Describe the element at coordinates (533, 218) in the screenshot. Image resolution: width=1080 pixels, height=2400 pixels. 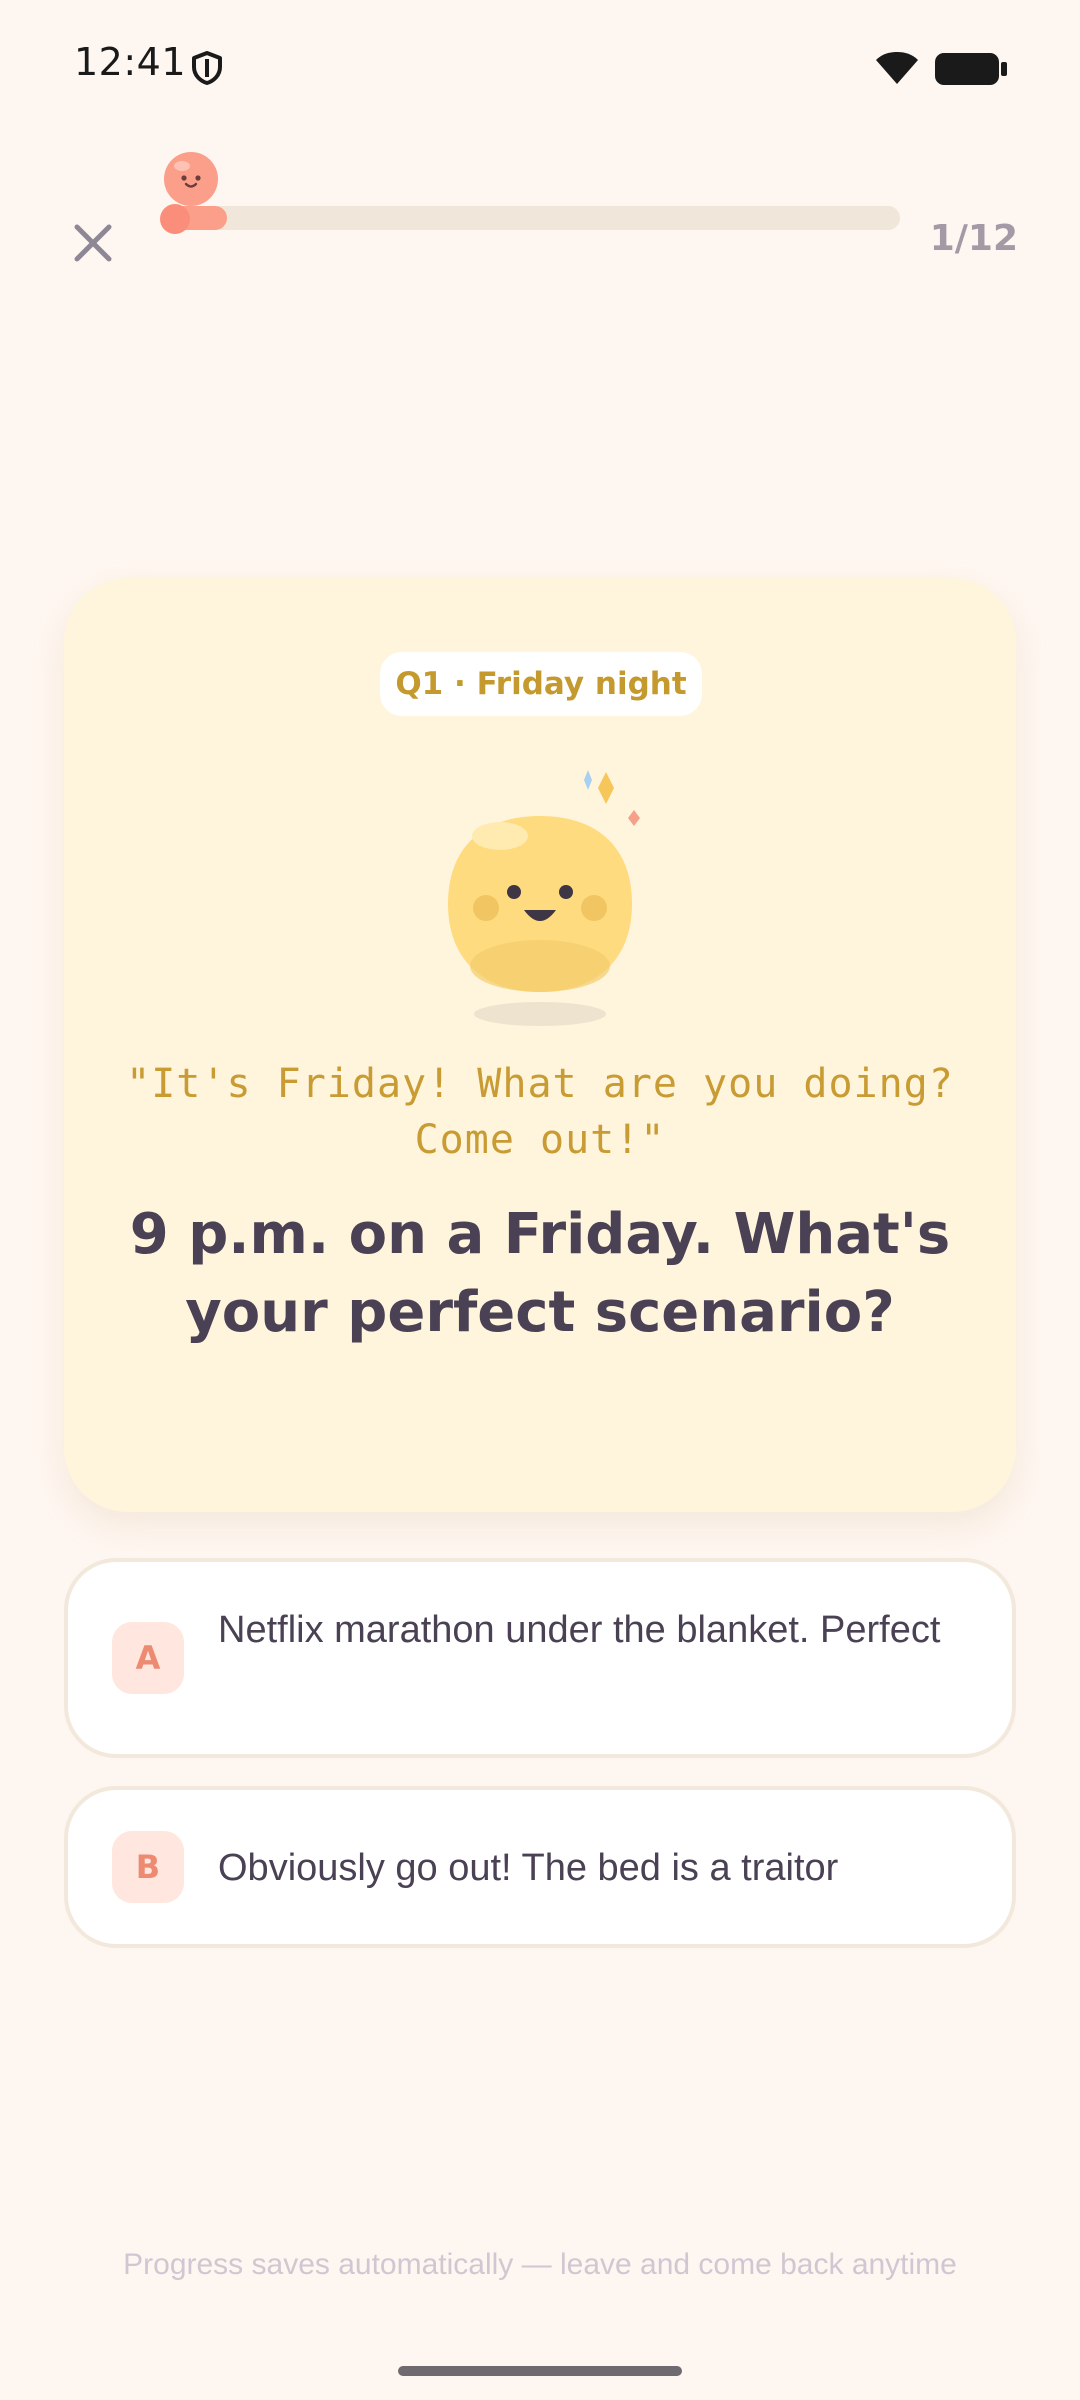
I see `progress-bar` at that location.